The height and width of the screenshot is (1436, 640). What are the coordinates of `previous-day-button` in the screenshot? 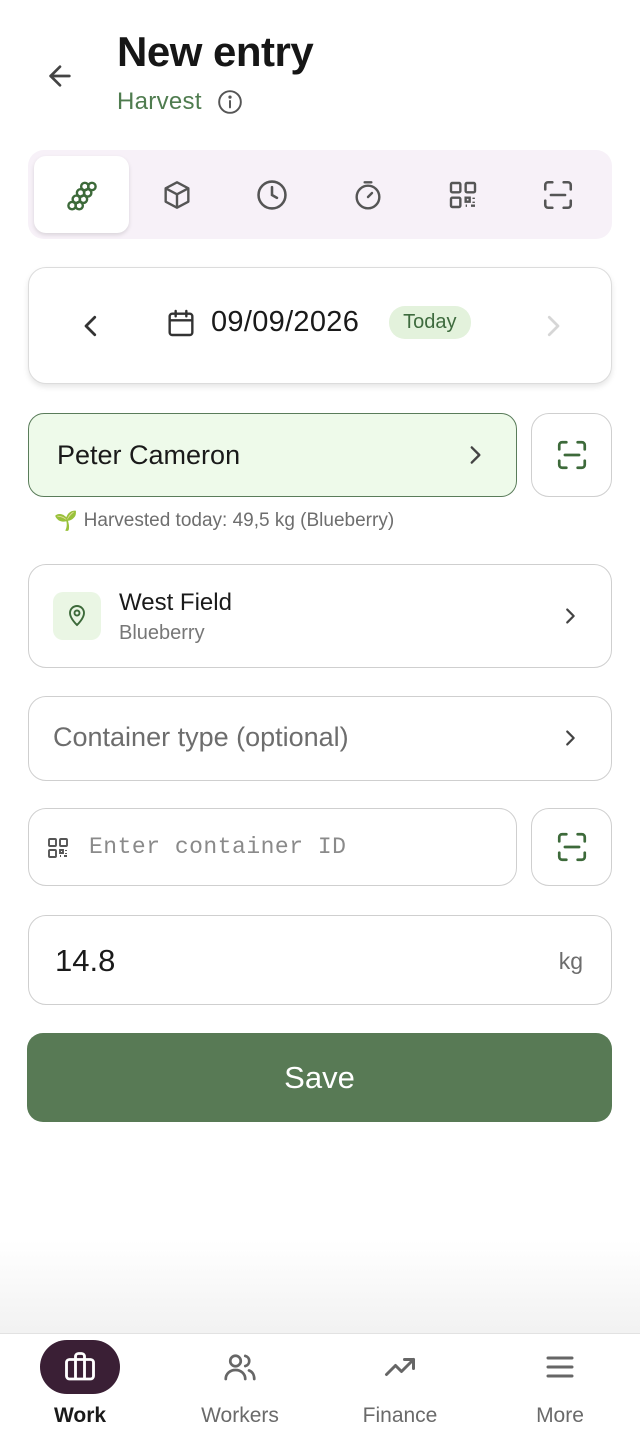 It's located at (91, 326).